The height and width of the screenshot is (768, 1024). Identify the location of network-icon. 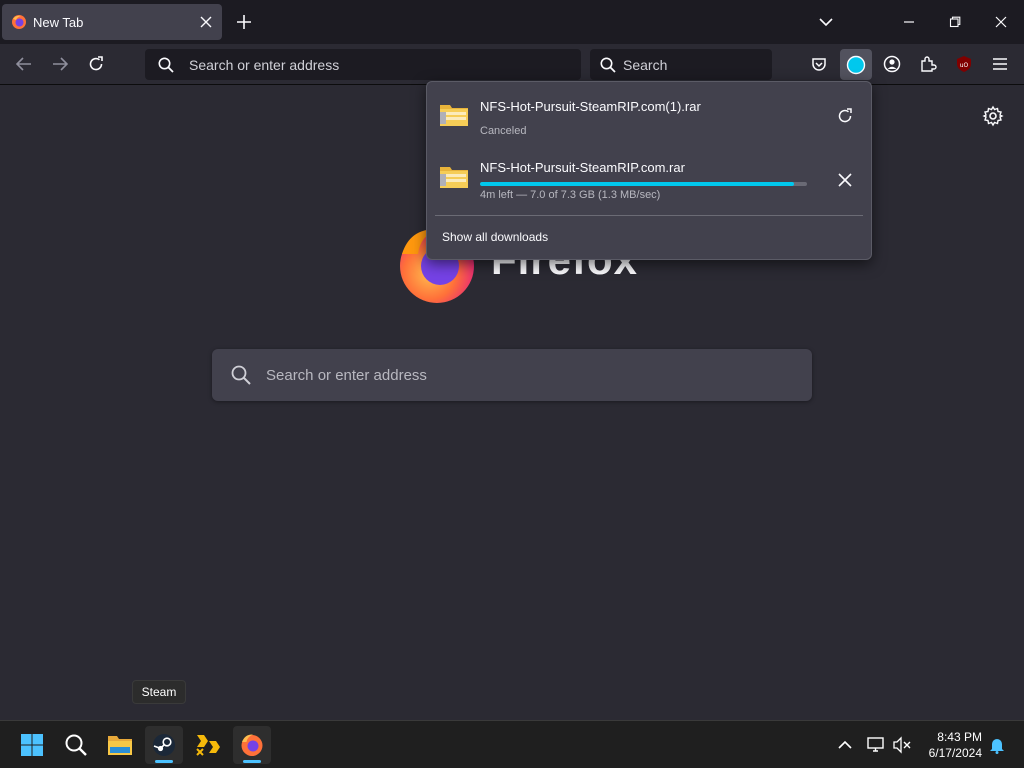
(876, 745).